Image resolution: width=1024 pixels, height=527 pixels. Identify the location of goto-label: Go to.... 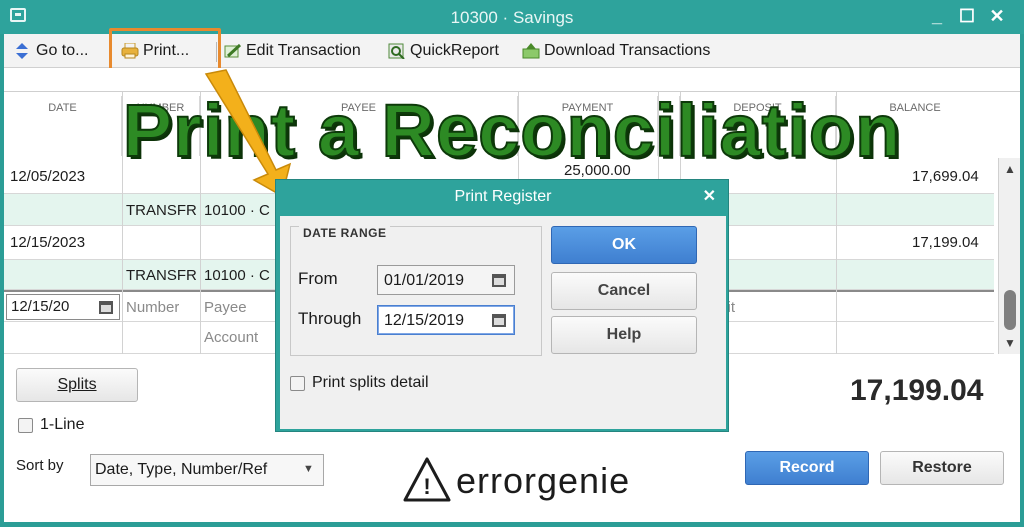
(62, 50).